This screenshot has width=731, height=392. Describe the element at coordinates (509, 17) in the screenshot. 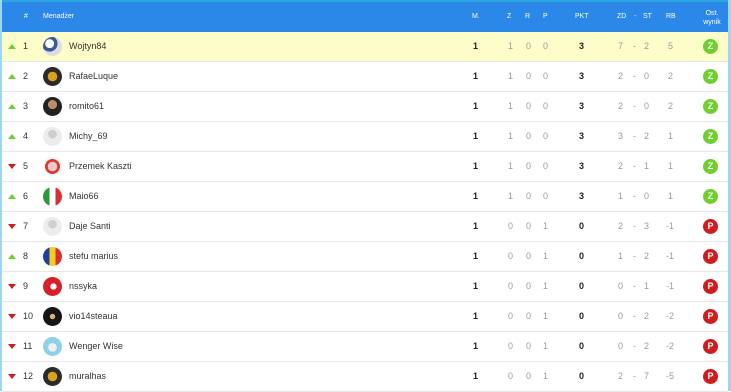

I see `header-wins: Z` at that location.